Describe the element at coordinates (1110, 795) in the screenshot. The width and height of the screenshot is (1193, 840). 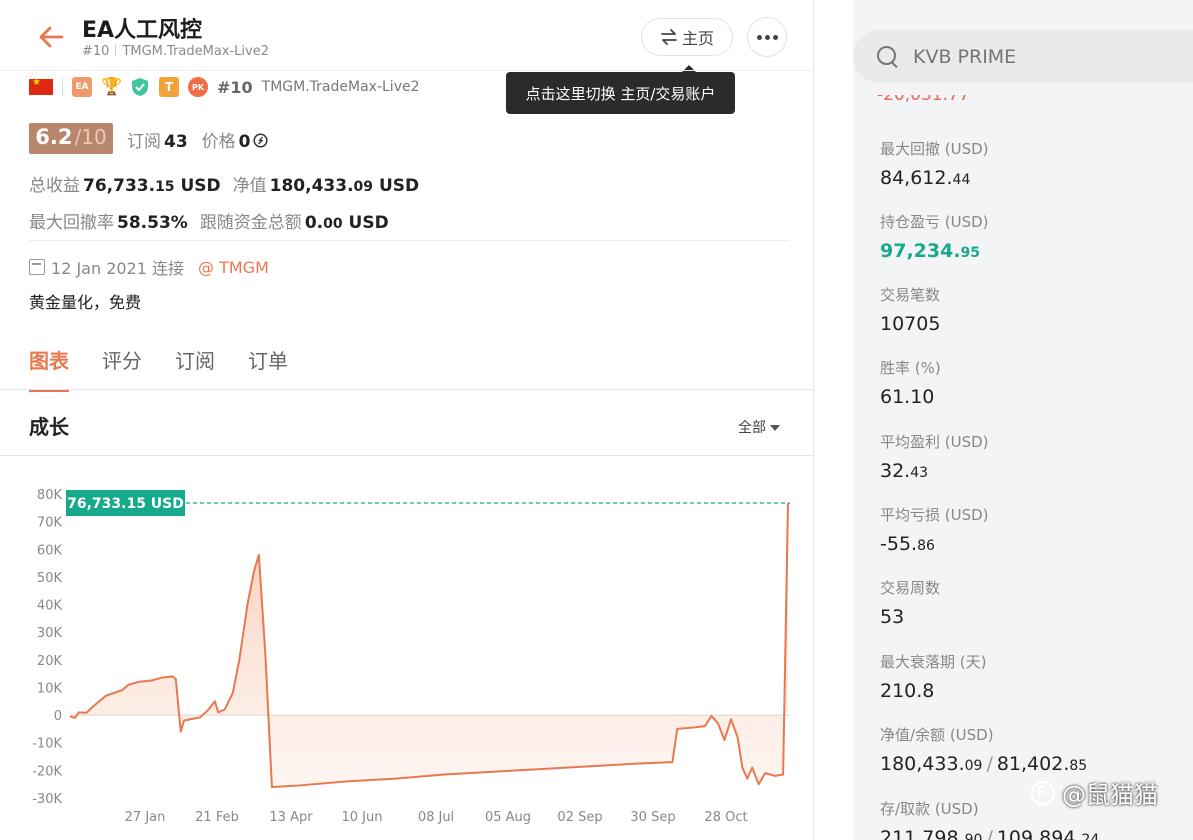
I see `watermark-text: @鼠猫猫` at that location.